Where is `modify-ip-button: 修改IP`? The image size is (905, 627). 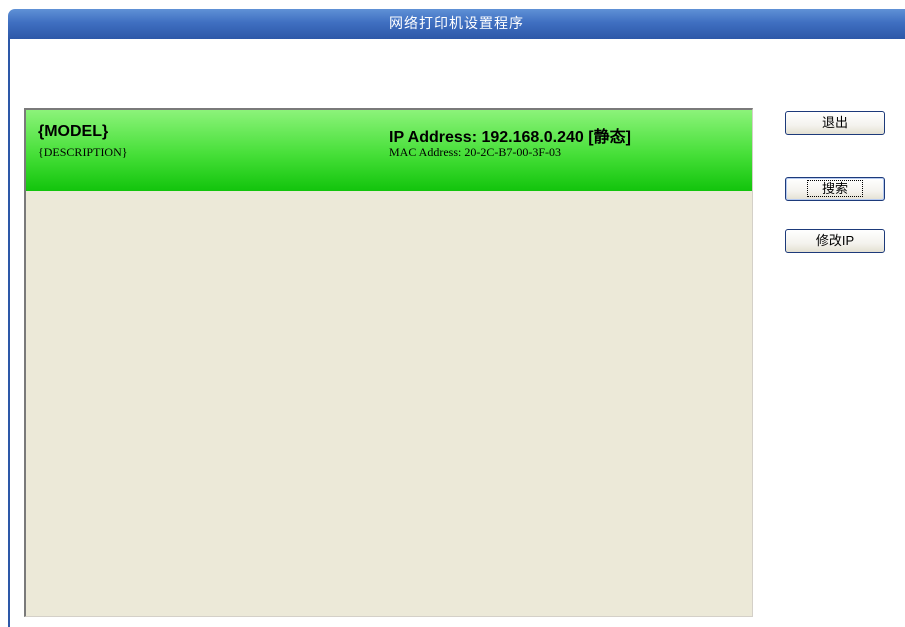
modify-ip-button: 修改IP is located at coordinates (835, 241).